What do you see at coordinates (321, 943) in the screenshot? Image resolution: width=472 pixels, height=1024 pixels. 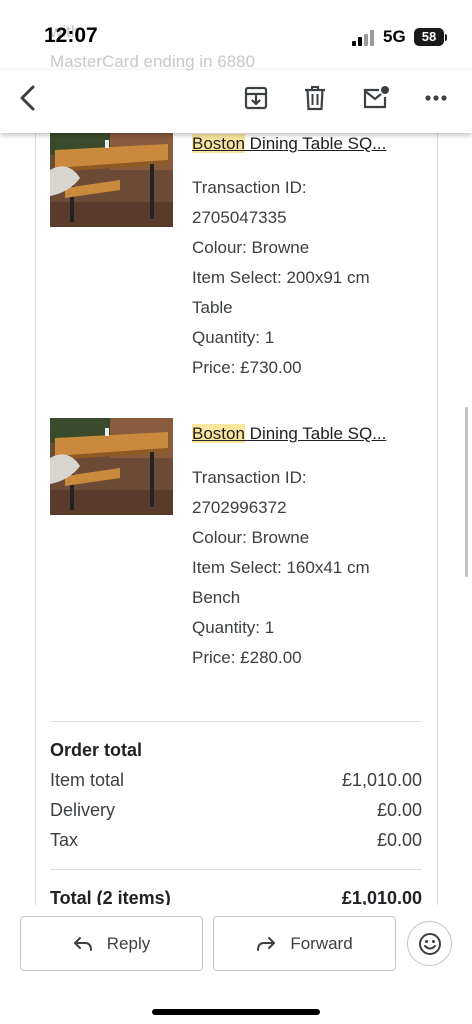 I see `forward-label: Forward` at bounding box center [321, 943].